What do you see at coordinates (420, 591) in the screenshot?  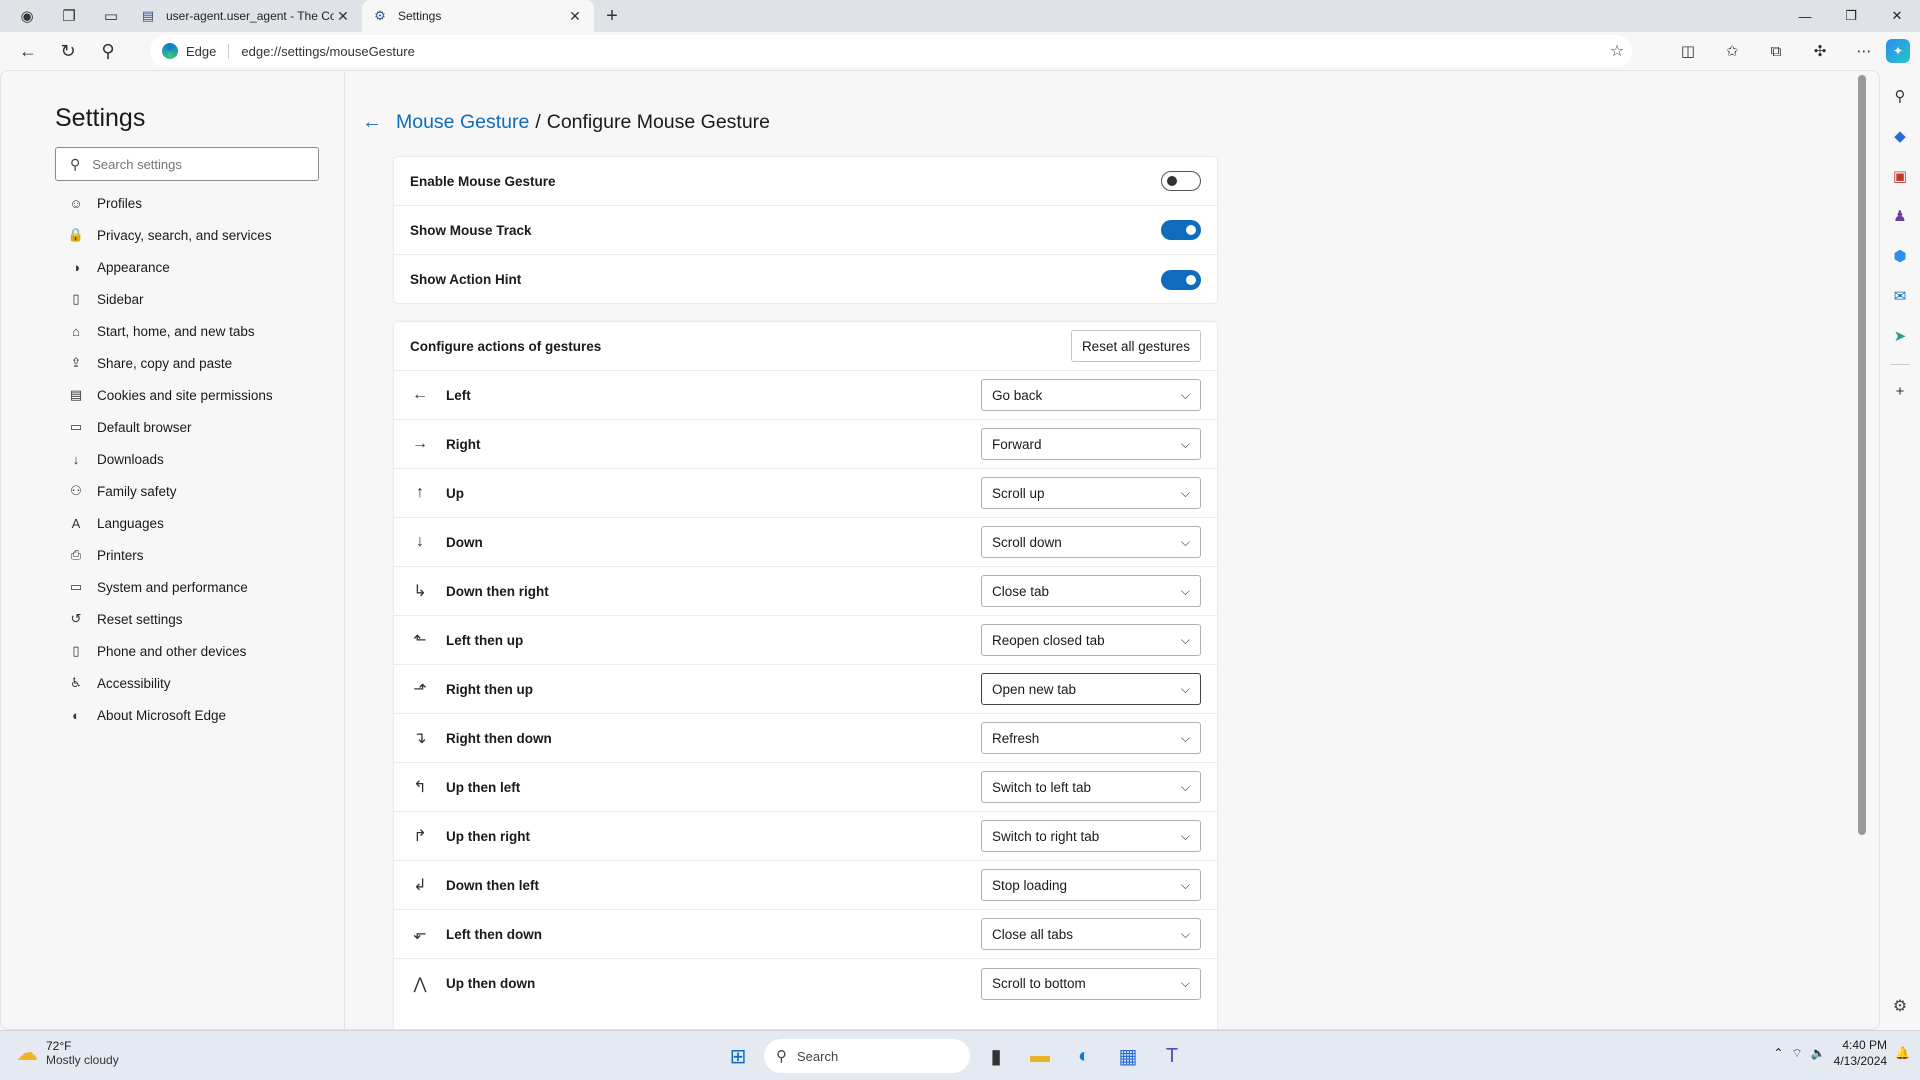 I see `gesture-arrow-icon: ↳` at bounding box center [420, 591].